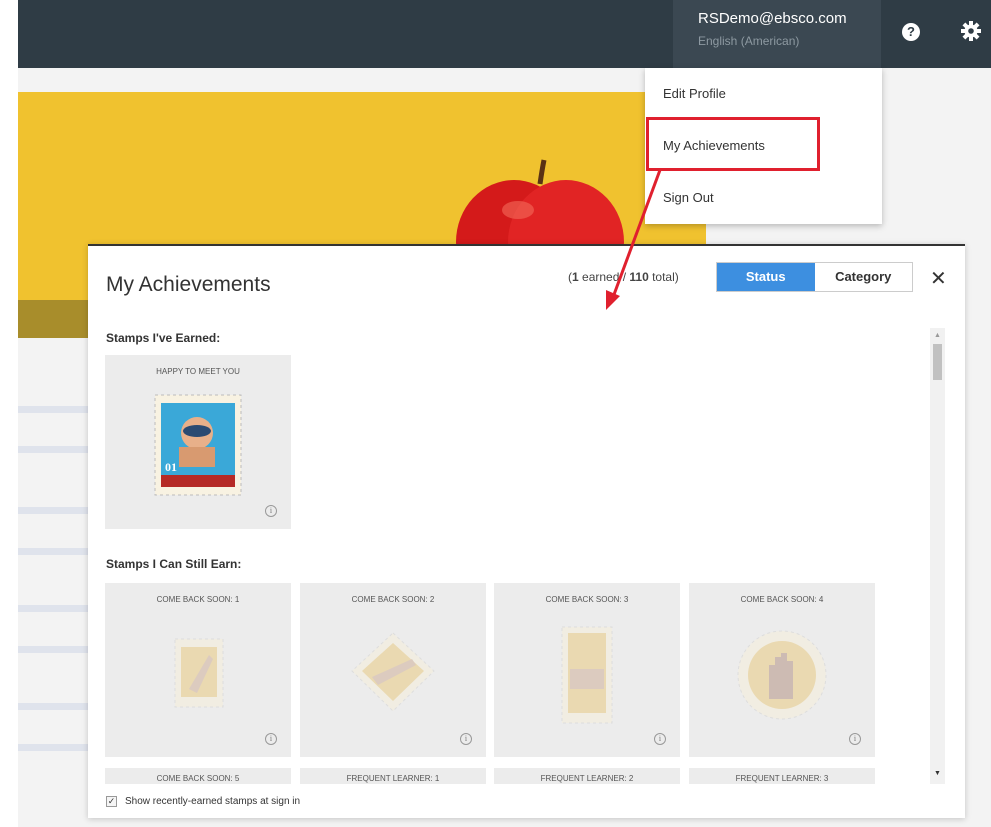 Image resolution: width=991 pixels, height=827 pixels. Describe the element at coordinates (198, 599) in the screenshot. I see `stamp-title: COME BACK SOON: 1` at that location.